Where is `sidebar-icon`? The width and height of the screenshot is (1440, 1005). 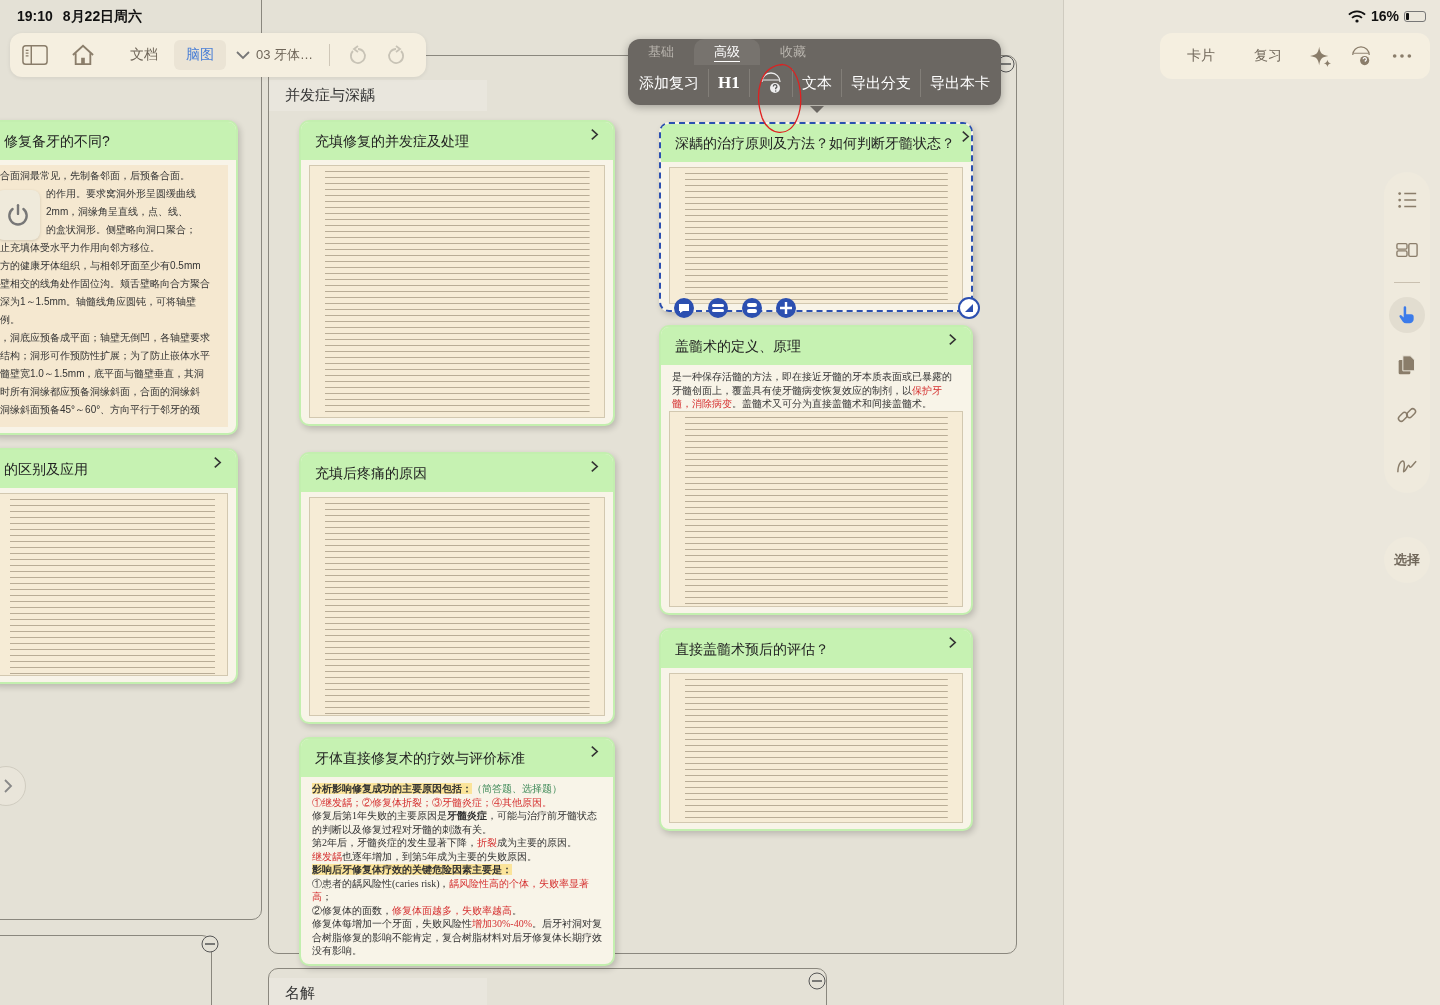 sidebar-icon is located at coordinates (35, 55).